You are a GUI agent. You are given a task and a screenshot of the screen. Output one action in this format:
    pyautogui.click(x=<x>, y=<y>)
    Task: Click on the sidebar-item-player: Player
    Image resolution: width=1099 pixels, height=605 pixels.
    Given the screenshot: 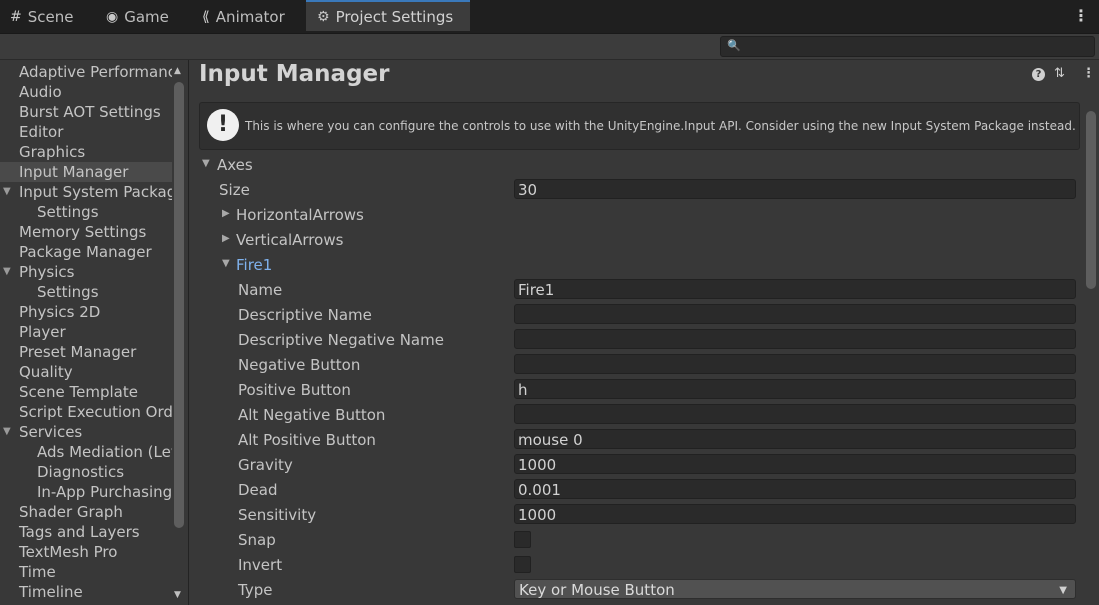 What is the action you would take?
    pyautogui.click(x=86, y=332)
    